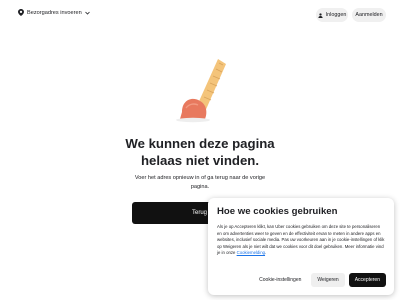 The height and width of the screenshot is (300, 400). I want to click on login-label: Inloggen, so click(336, 15).